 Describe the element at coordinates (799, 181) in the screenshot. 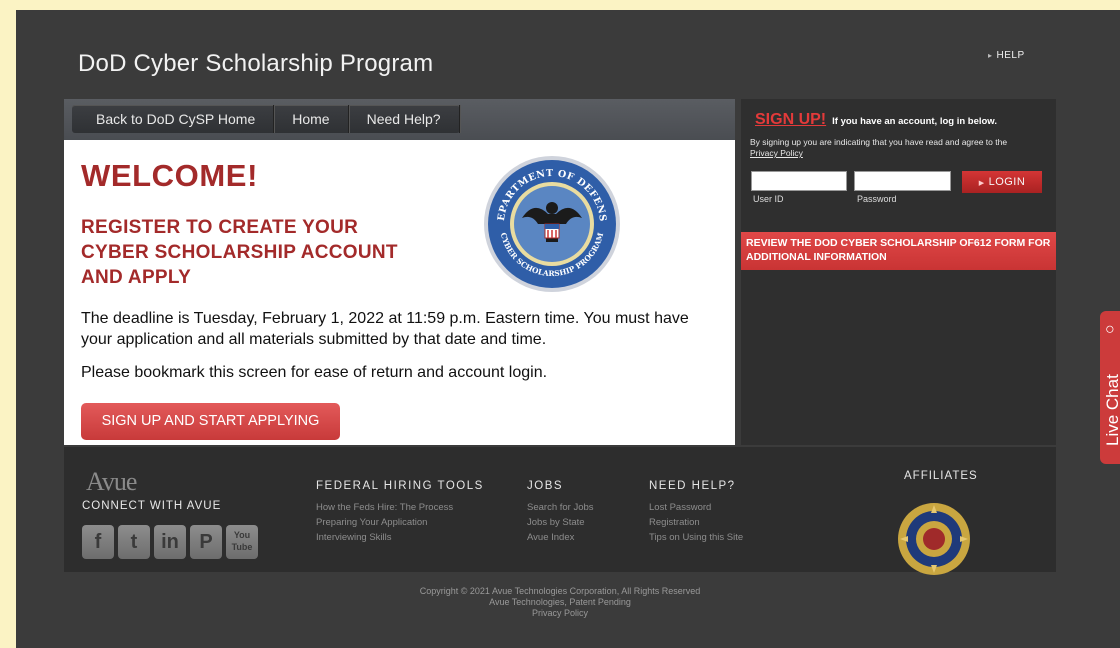

I see `userid-input` at that location.